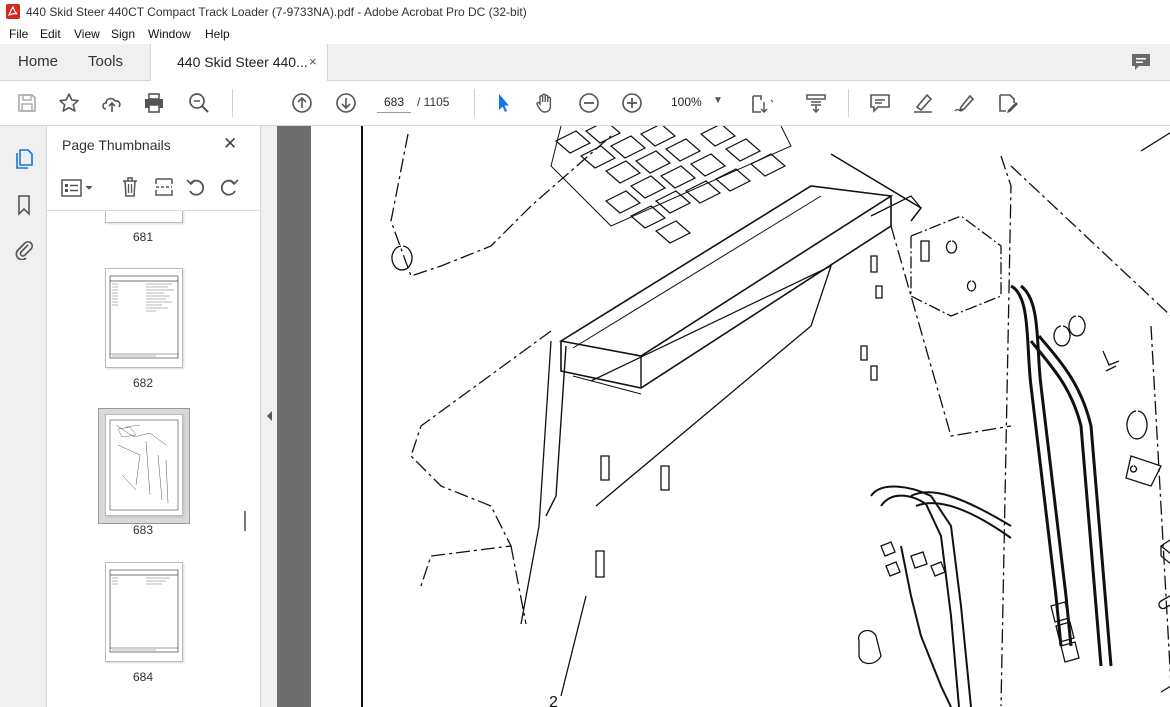 The image size is (1170, 707). Describe the element at coordinates (923, 103) in the screenshot. I see `highlight-icon` at that location.